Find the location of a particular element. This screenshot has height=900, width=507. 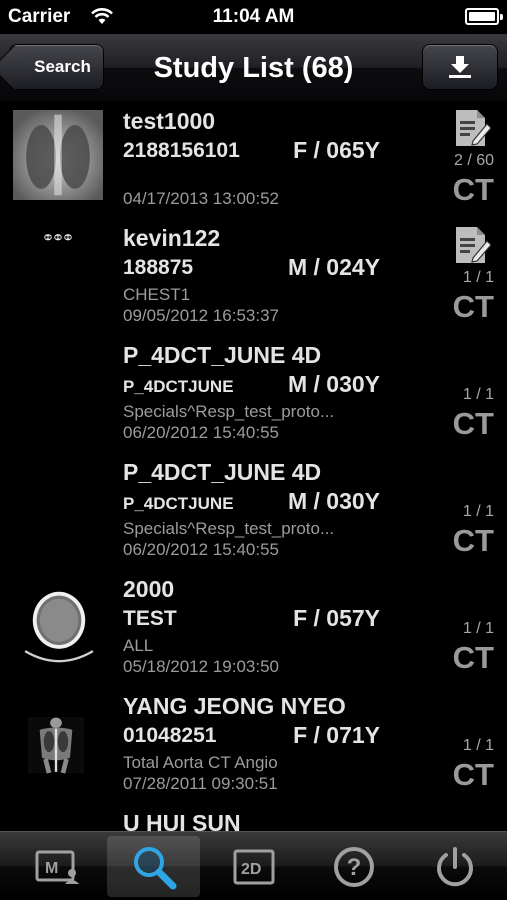

power-icon is located at coordinates (454, 866).